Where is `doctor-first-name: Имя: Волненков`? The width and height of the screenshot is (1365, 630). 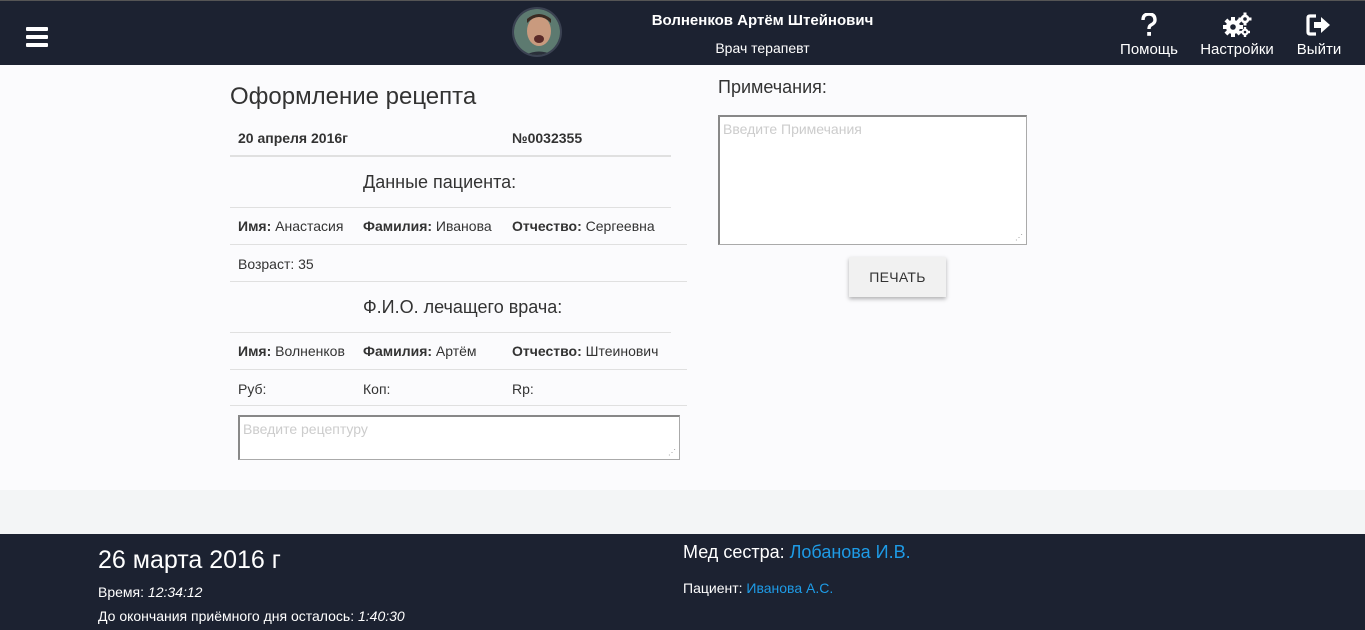 doctor-first-name: Имя: Волненков is located at coordinates (291, 351).